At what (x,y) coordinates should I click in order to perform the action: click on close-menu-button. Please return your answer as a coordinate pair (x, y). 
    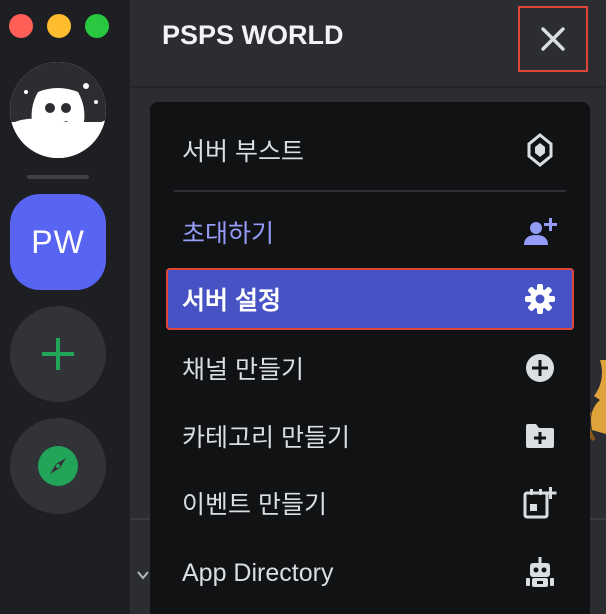
    Looking at the image, I should click on (553, 39).